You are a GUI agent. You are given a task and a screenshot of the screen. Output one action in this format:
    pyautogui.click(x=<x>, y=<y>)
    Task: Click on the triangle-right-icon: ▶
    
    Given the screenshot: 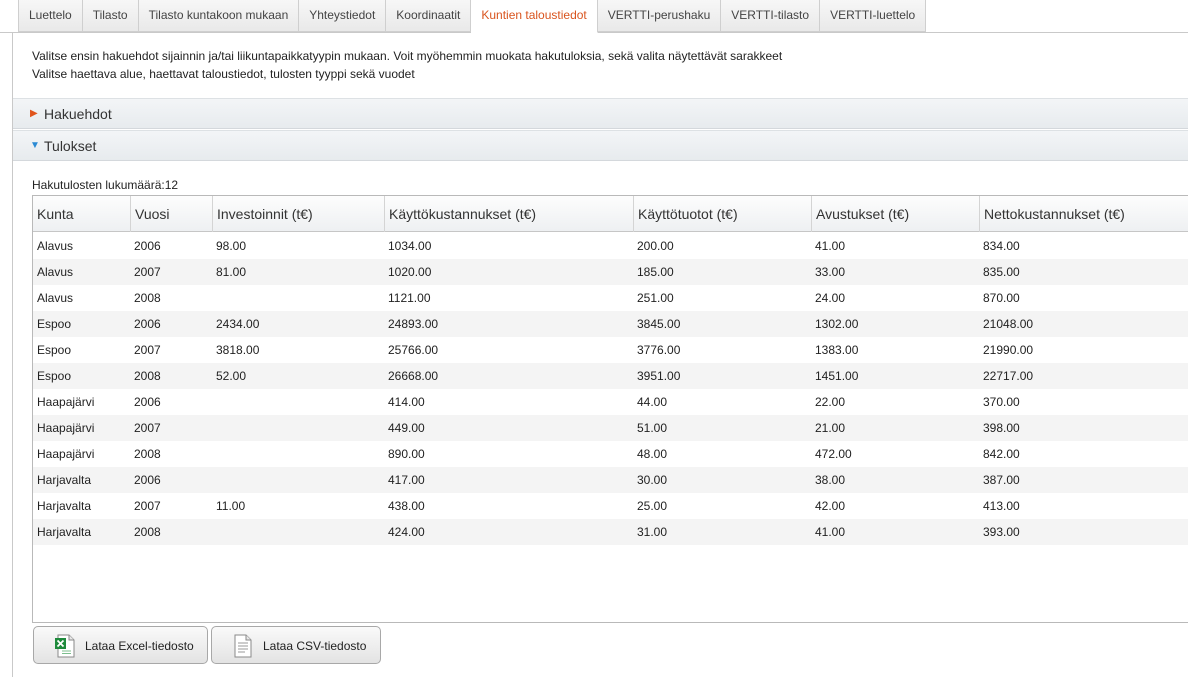 What is the action you would take?
    pyautogui.click(x=34, y=113)
    